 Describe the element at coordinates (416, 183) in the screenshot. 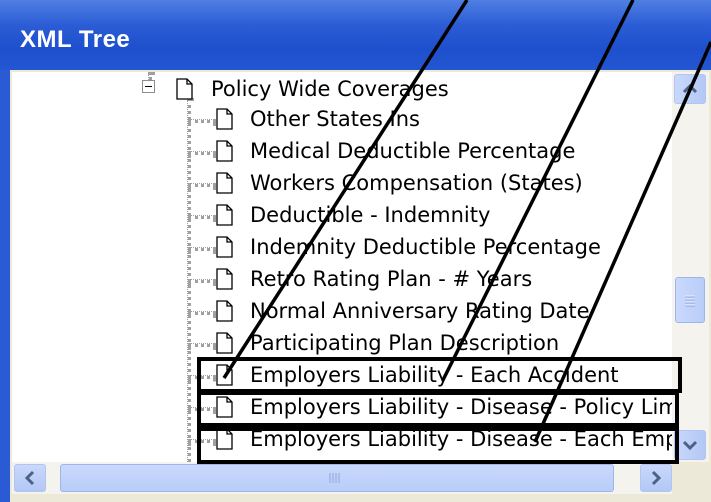

I see `tree-node-label: Workers Compensation (States)` at that location.